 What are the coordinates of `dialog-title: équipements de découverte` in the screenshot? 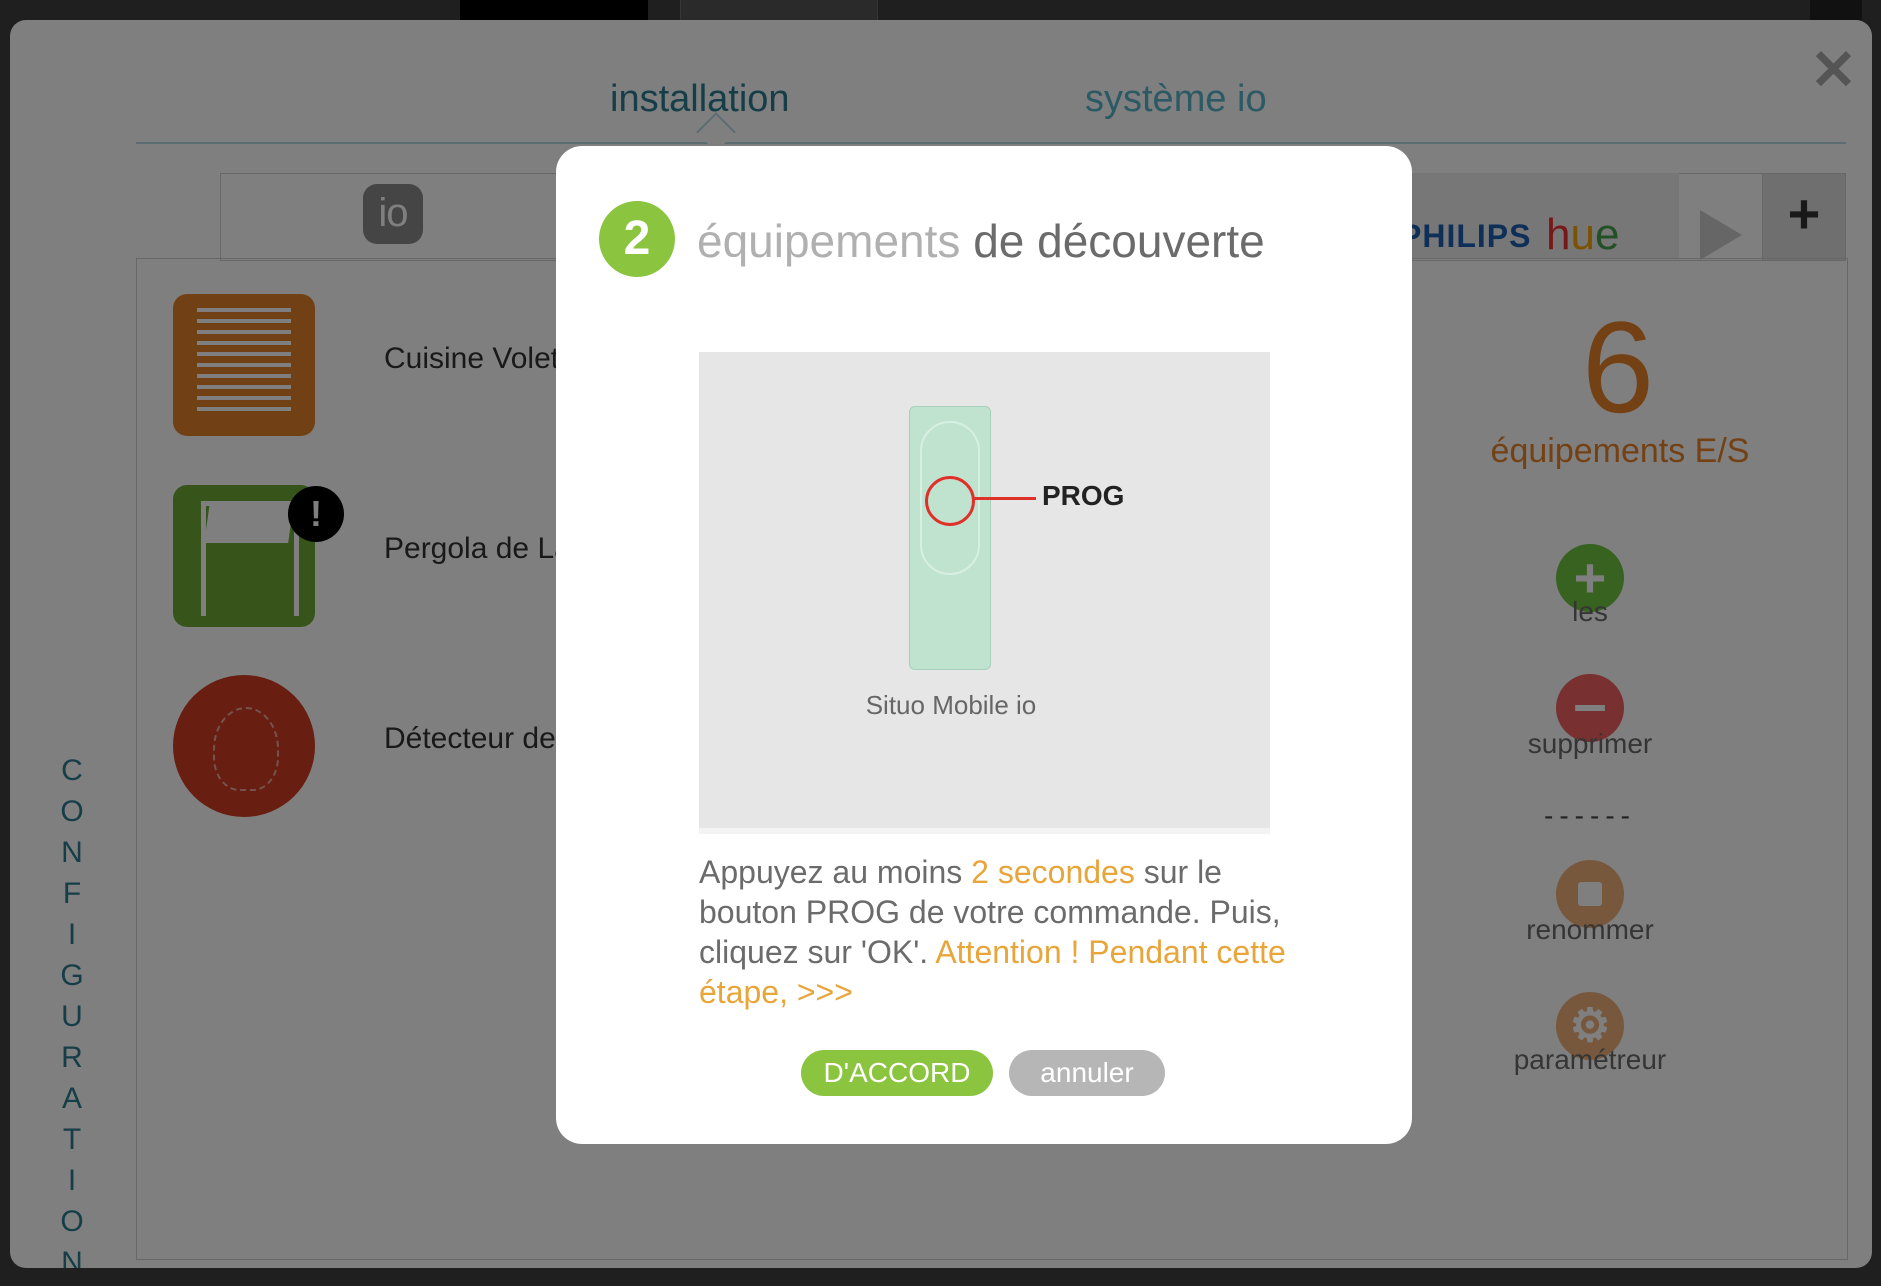 It's located at (981, 241).